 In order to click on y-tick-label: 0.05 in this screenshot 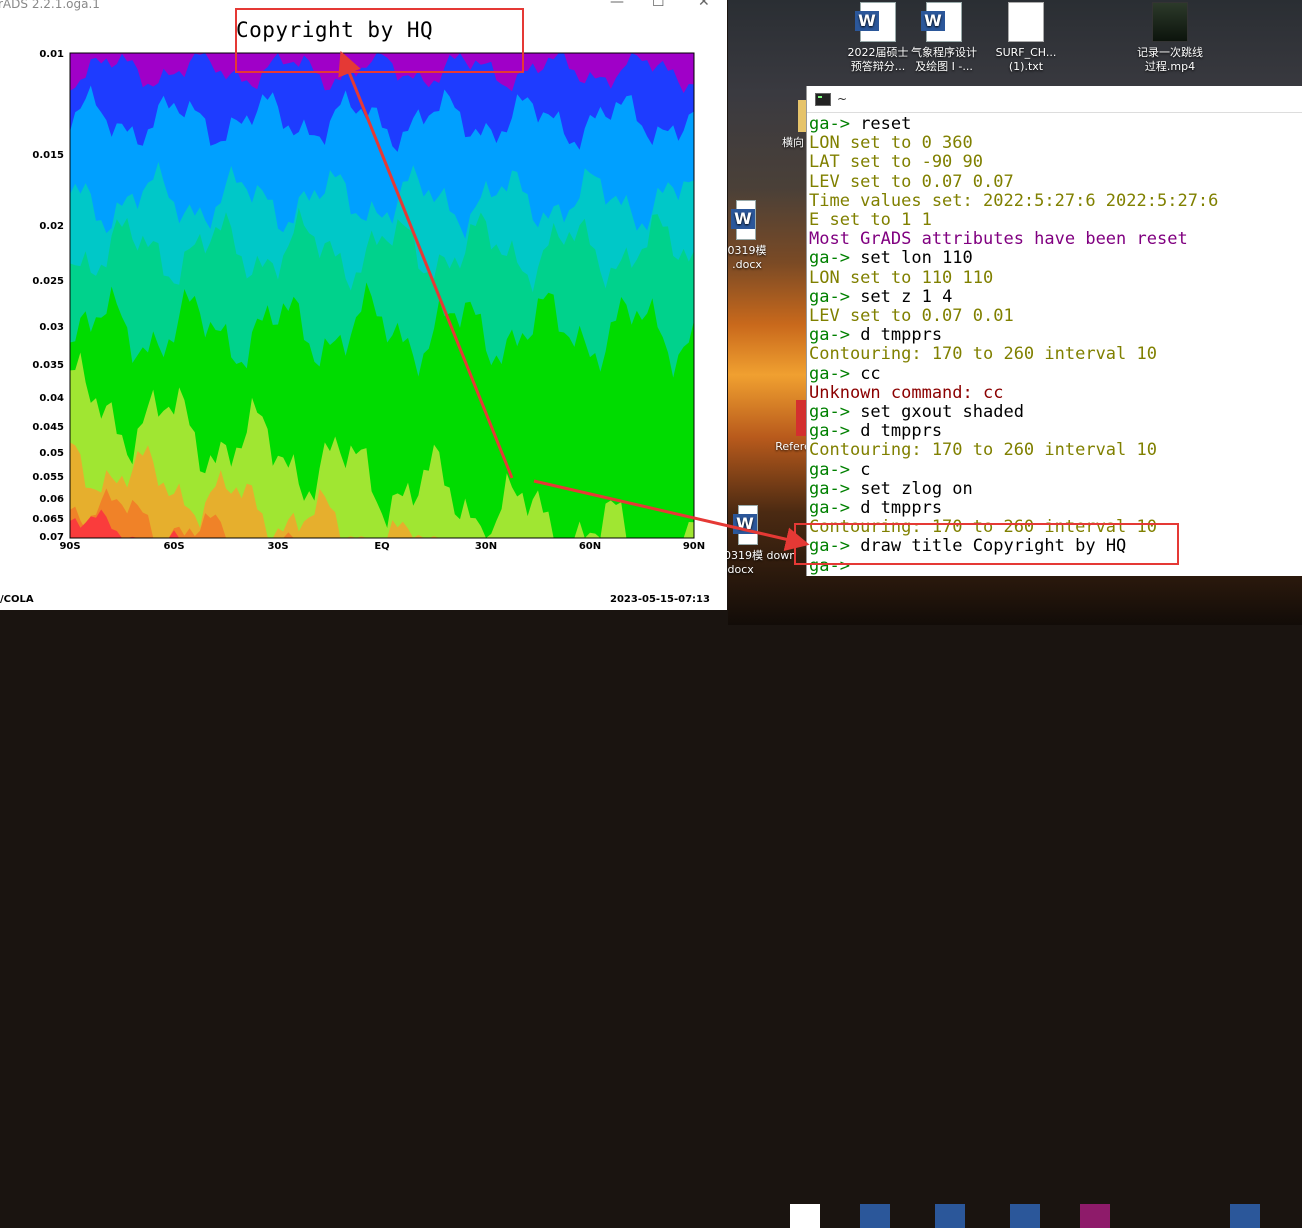, I will do `click(51, 454)`.